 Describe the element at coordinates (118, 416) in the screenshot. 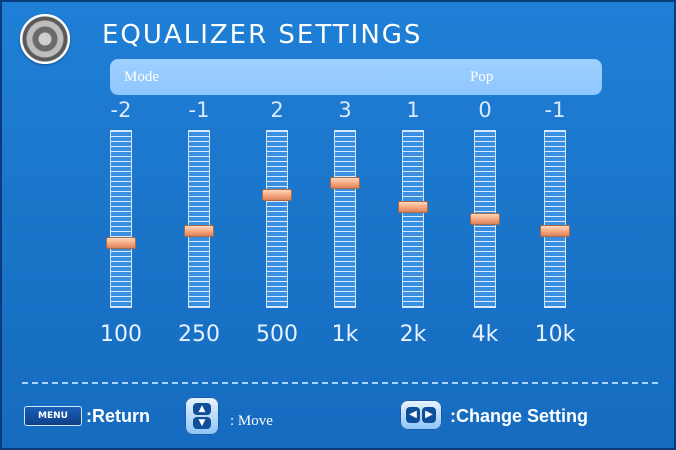

I see `return-hint: :Return` at that location.